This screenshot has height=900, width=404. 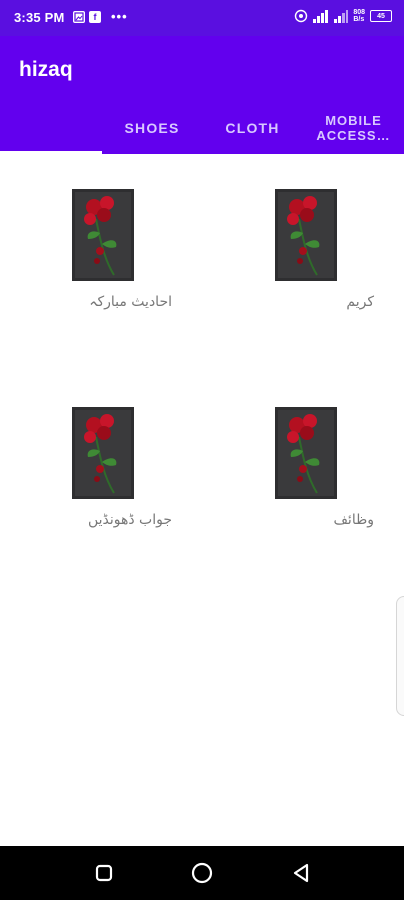 I want to click on edge-panel-handle, so click(x=400, y=656).